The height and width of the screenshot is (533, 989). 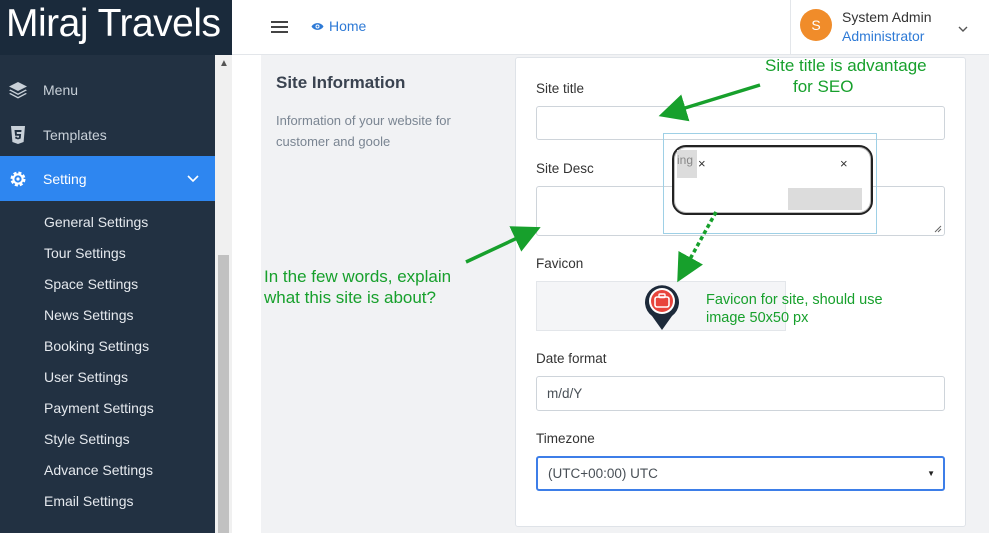 What do you see at coordinates (86, 377) in the screenshot?
I see `submenu-user-settings: User Settings` at bounding box center [86, 377].